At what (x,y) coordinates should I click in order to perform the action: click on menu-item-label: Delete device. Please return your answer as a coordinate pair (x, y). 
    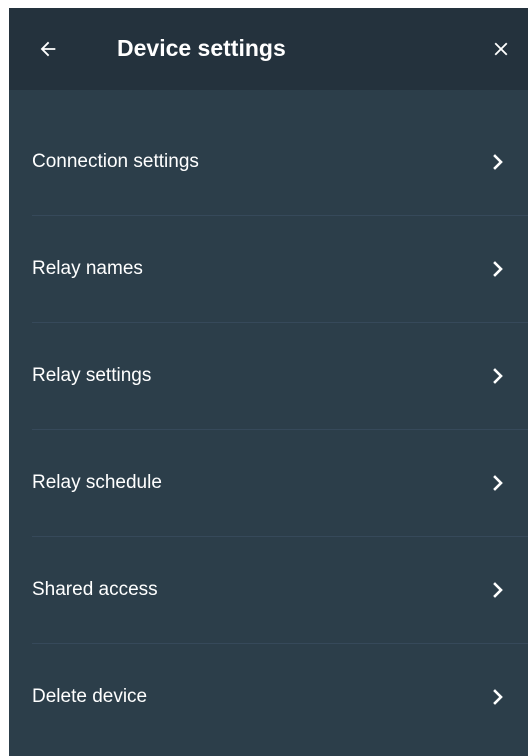
    Looking at the image, I should click on (90, 696).